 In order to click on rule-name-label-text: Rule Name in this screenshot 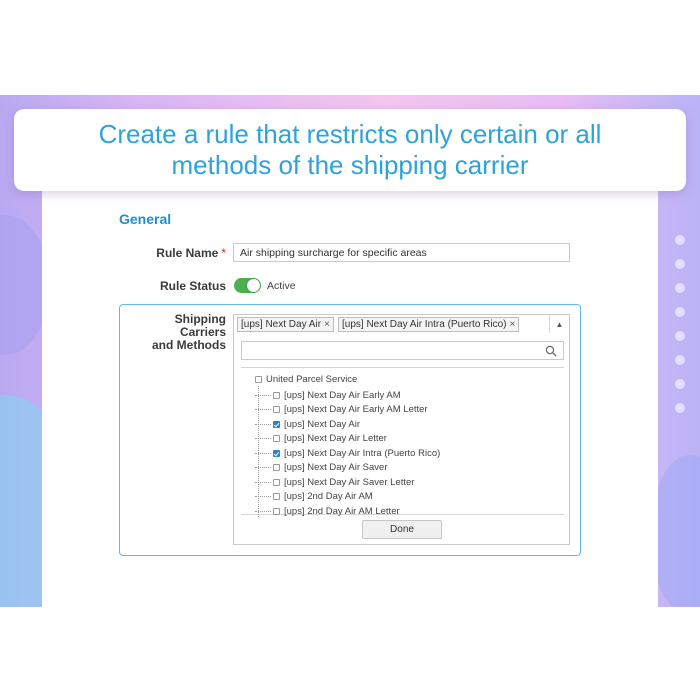, I will do `click(187, 253)`.